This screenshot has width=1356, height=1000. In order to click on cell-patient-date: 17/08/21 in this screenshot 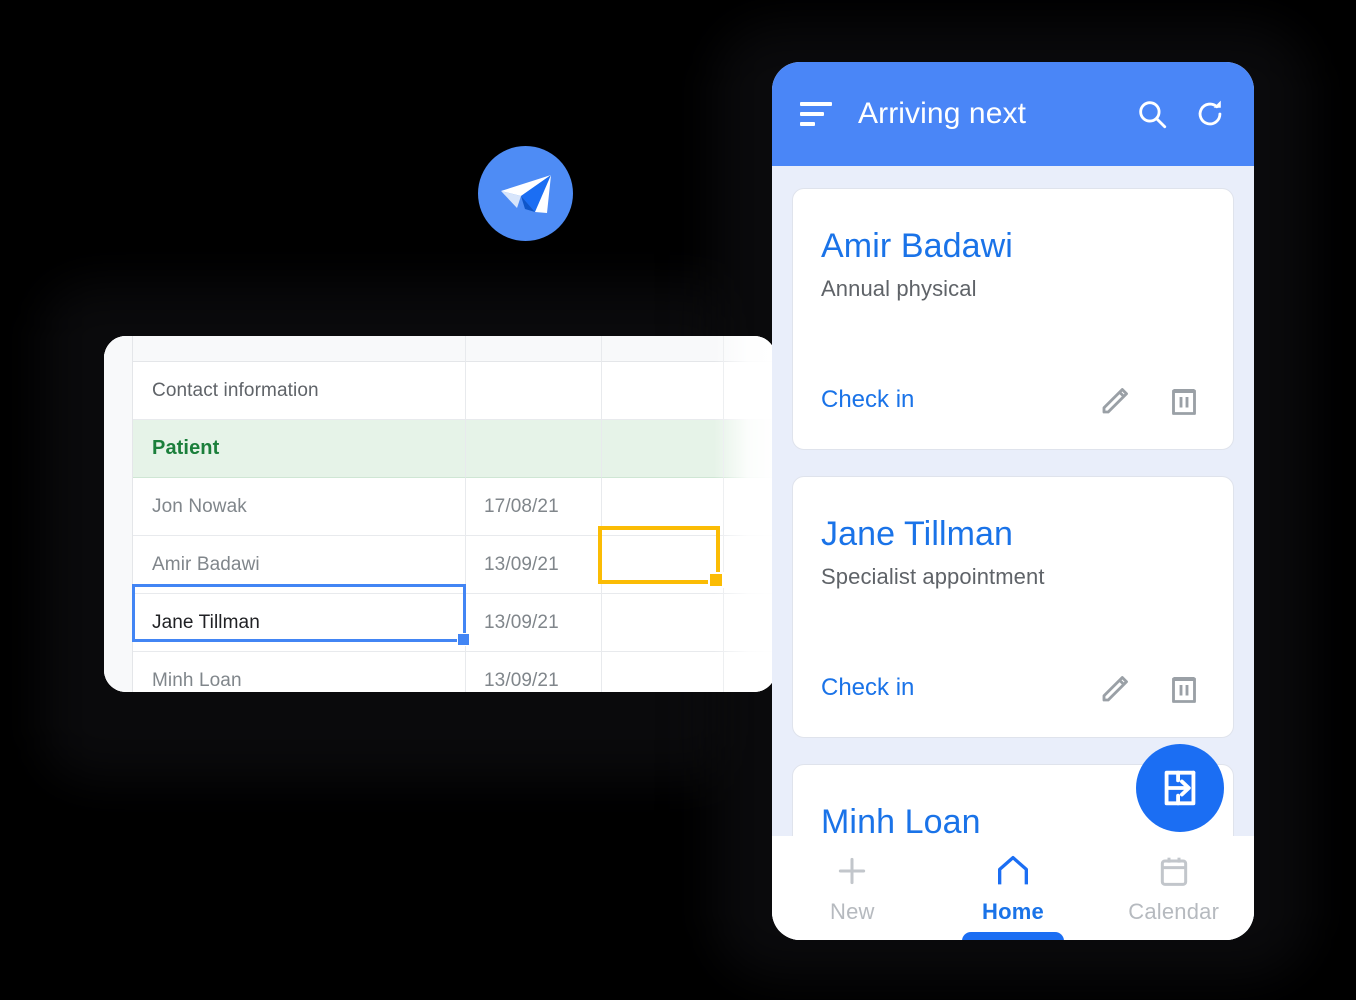, I will do `click(534, 507)`.